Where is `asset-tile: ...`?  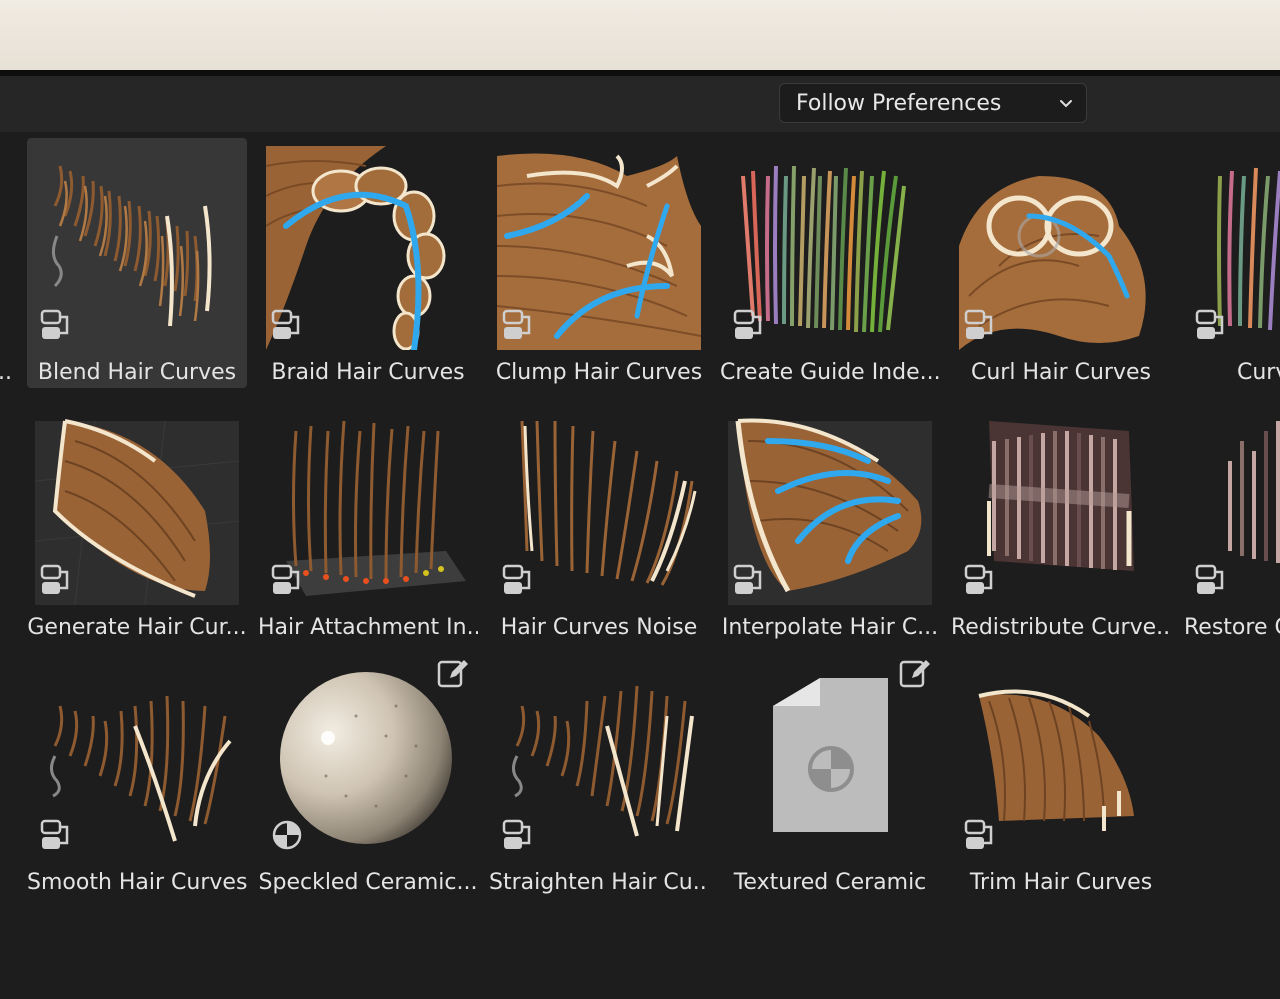 asset-tile: ... is located at coordinates (8, 263).